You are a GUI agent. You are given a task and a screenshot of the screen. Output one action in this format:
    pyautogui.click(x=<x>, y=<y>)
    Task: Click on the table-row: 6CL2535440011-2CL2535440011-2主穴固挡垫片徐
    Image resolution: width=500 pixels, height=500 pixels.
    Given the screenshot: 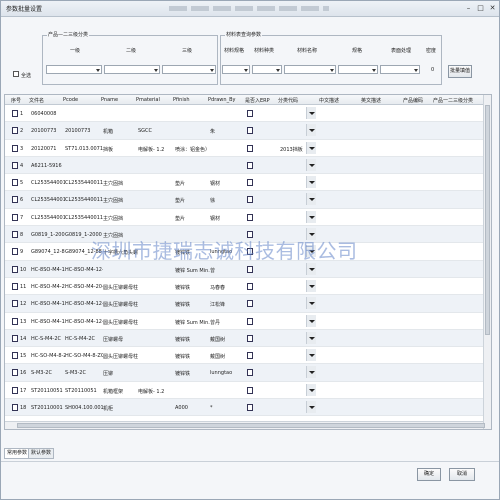 What is the action you would take?
    pyautogui.click(x=248, y=200)
    